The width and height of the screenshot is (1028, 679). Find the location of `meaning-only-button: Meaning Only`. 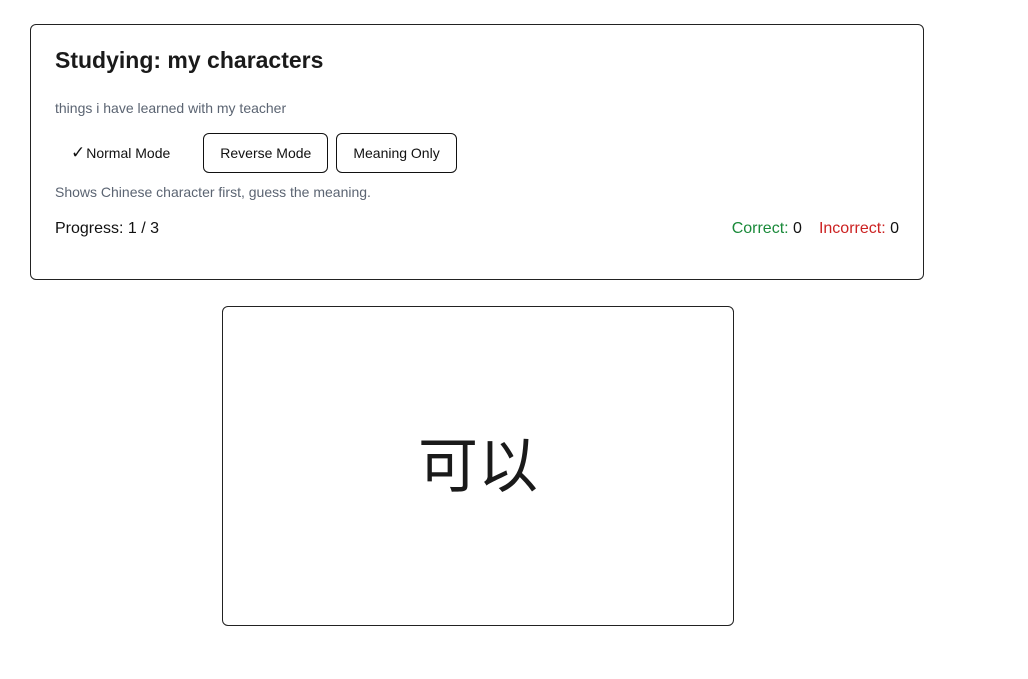

meaning-only-button: Meaning Only is located at coordinates (396, 153).